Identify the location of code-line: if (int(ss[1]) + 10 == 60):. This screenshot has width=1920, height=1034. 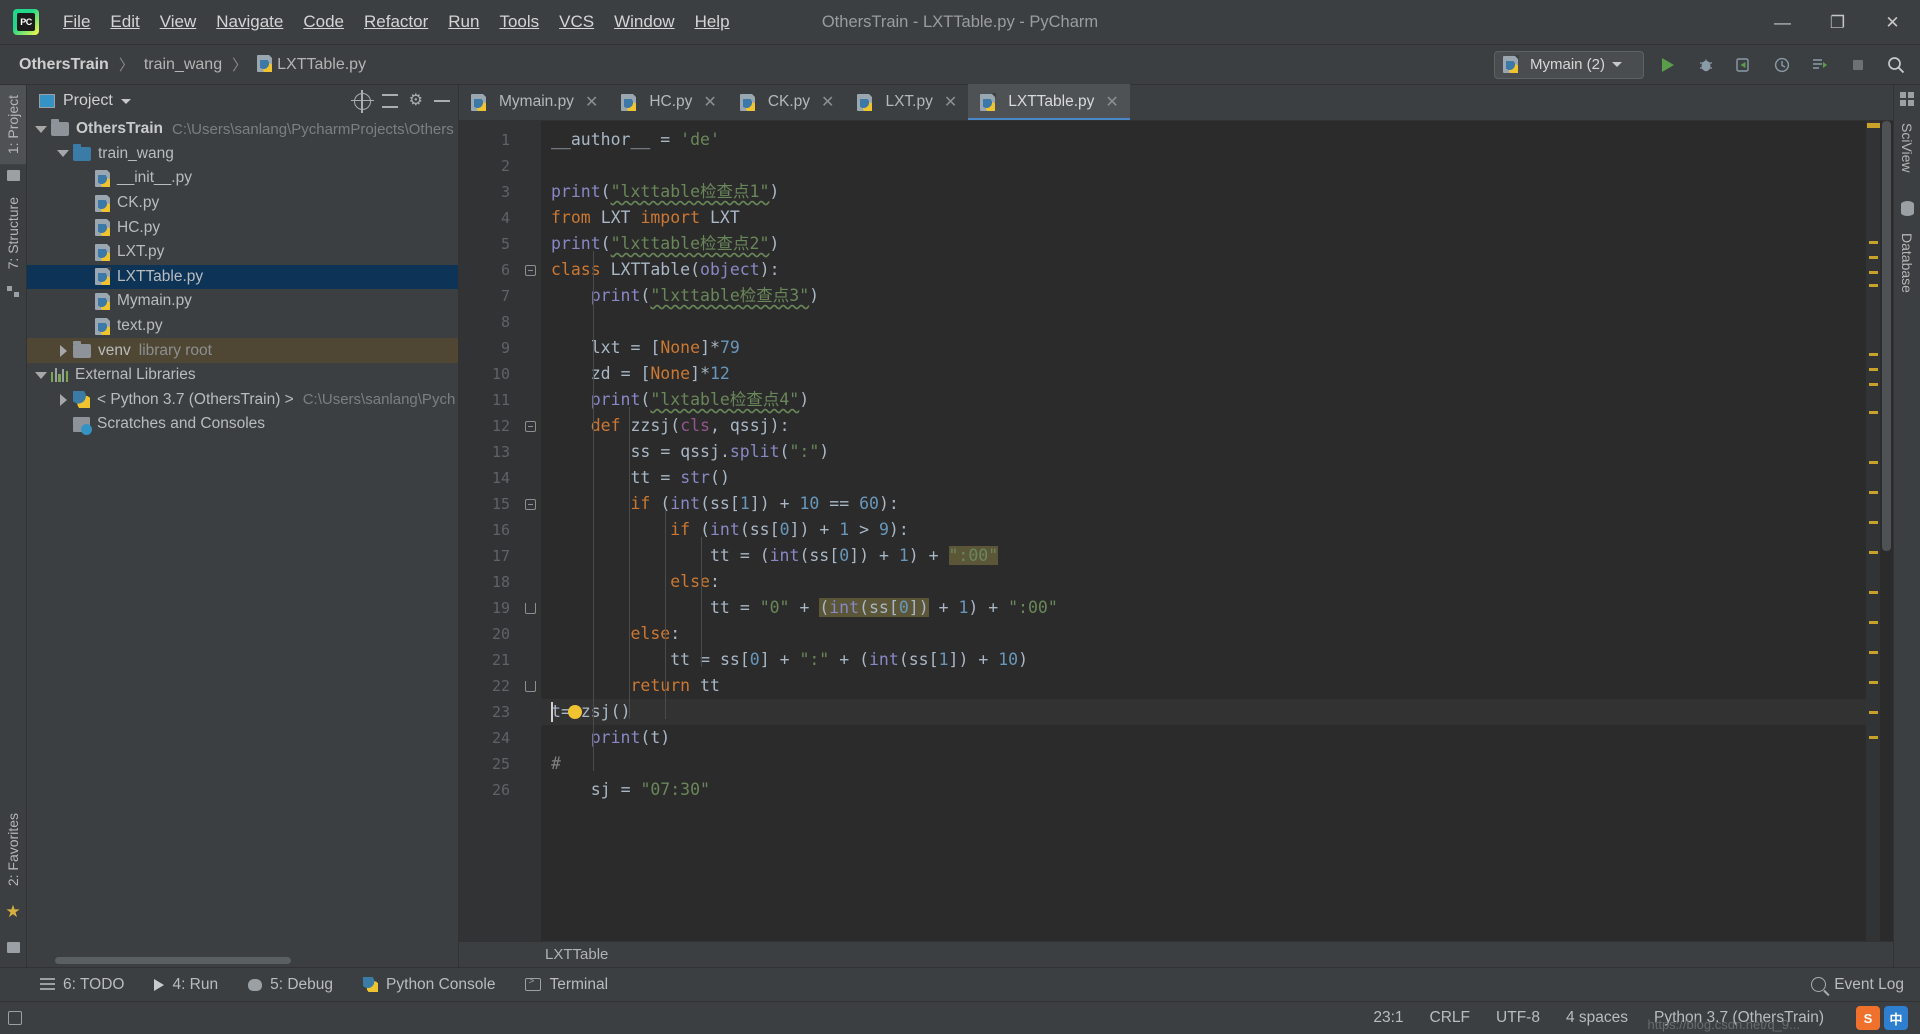
(1203, 504).